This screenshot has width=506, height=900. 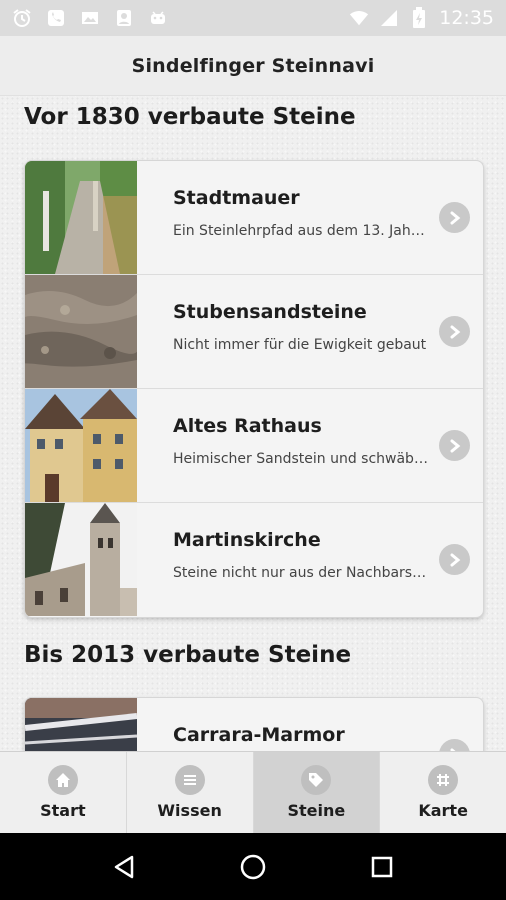 I want to click on android-icon, so click(x=158, y=18).